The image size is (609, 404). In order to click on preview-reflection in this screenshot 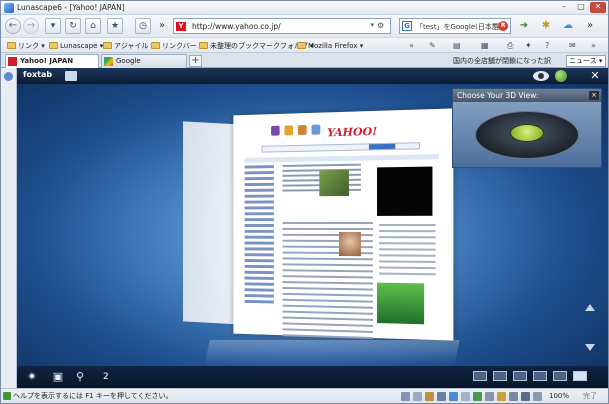, I will do `click(332, 353)`.